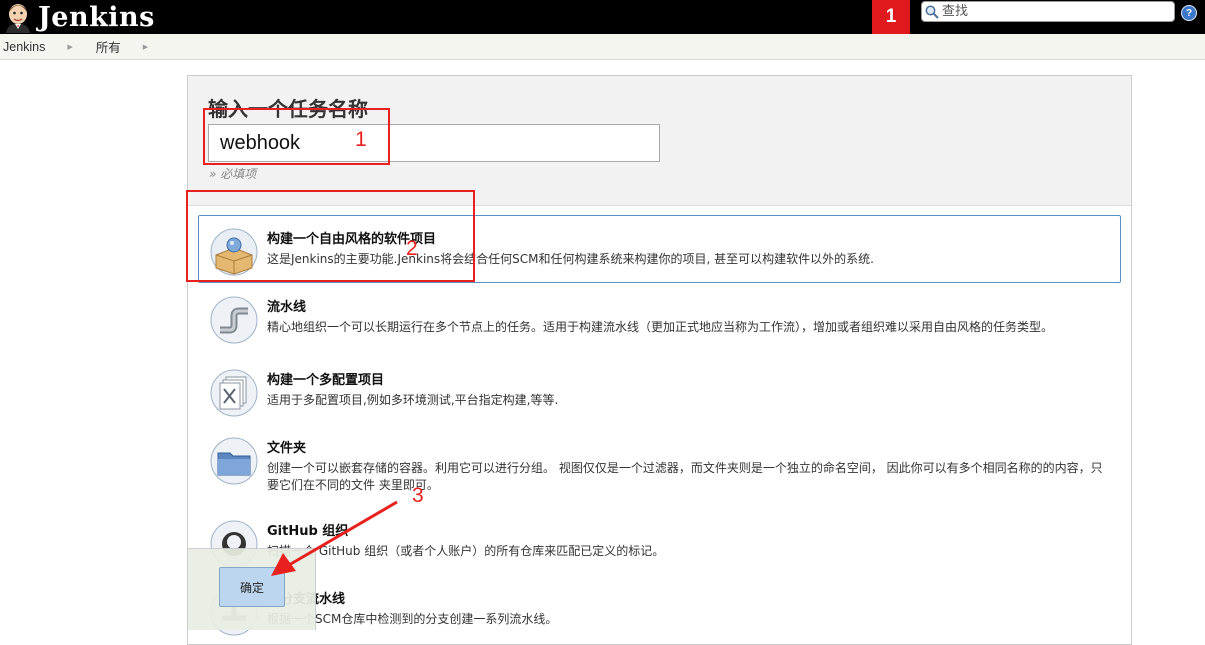 This screenshot has height=645, width=1205. Describe the element at coordinates (659, 609) in the screenshot. I see `item-type-multibranch-pipeline: 多分支流水线 根据一个SCM仓库中检测到的分支创建一系列流水线。` at that location.